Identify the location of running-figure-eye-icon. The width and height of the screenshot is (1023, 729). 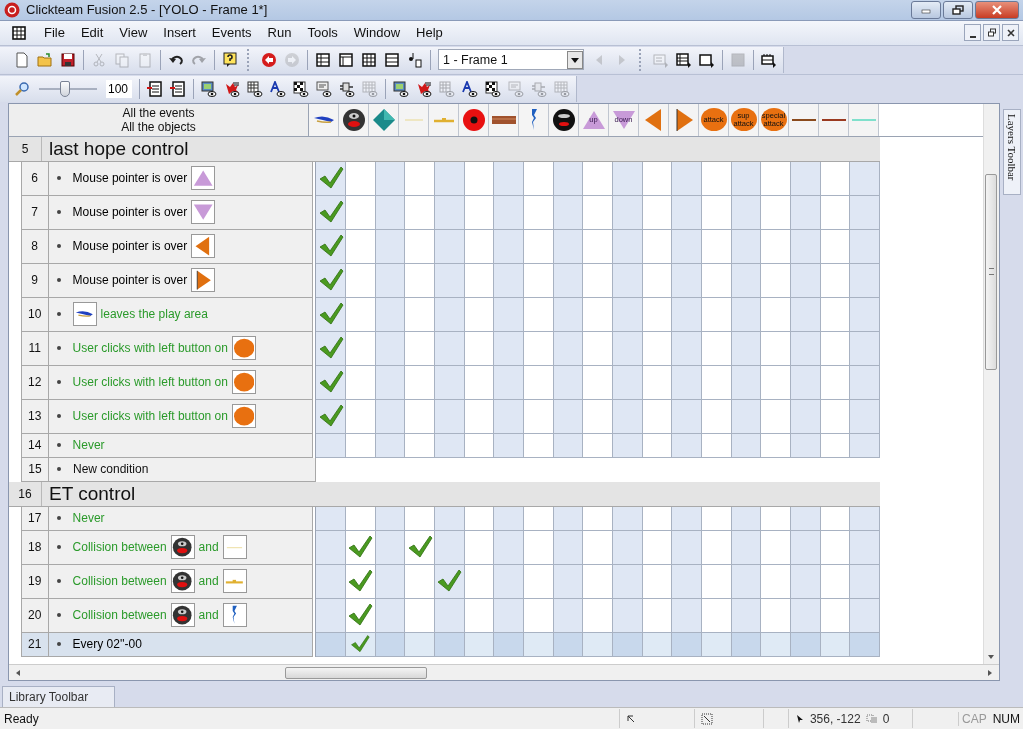
(232, 88).